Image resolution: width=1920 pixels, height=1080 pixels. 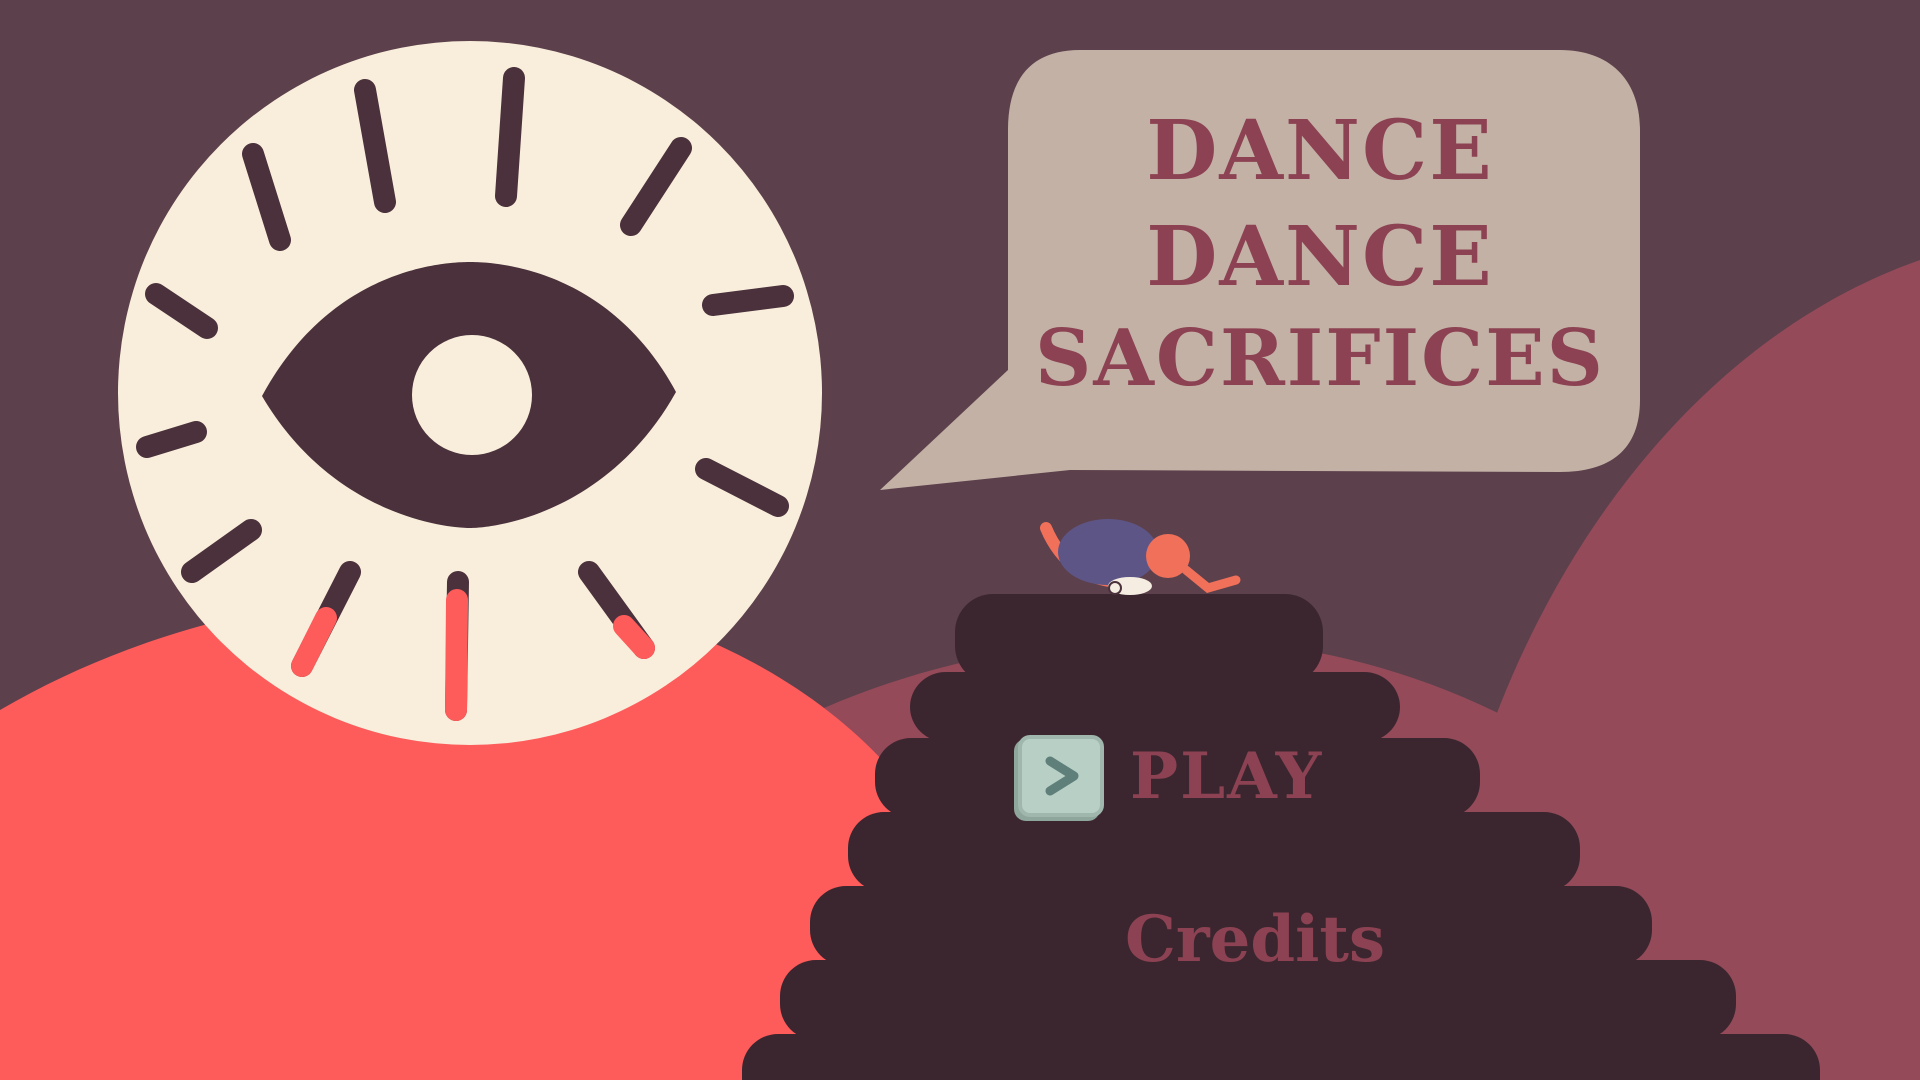 What do you see at coordinates (1061, 776) in the screenshot?
I see `play-arrow-key-icon` at bounding box center [1061, 776].